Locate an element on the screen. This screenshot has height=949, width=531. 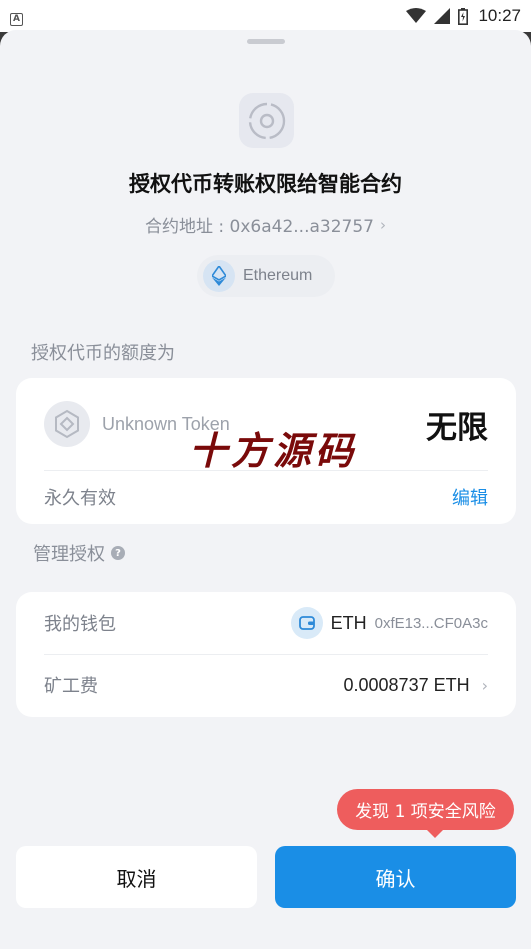
app-notification-icon: A is located at coordinates (16, 19).